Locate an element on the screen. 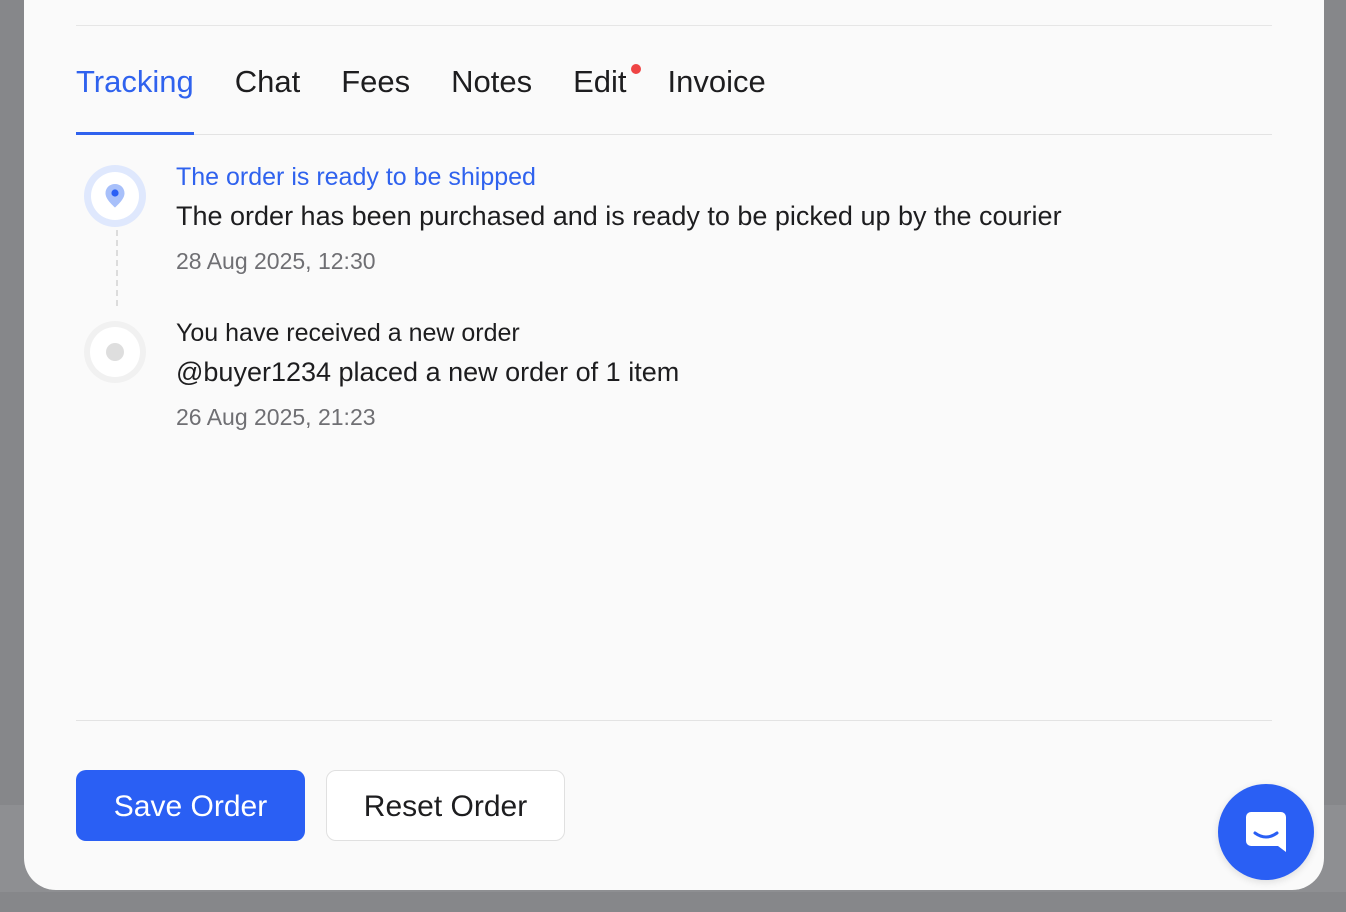 The width and height of the screenshot is (1346, 912). map-pin-icon is located at coordinates (115, 196).